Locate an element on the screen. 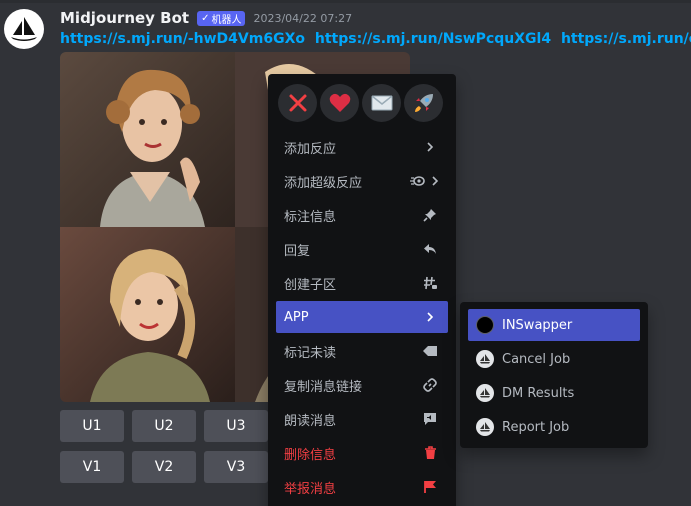 The width and height of the screenshot is (691, 506). app-item-report-job: Report Job is located at coordinates (554, 427).